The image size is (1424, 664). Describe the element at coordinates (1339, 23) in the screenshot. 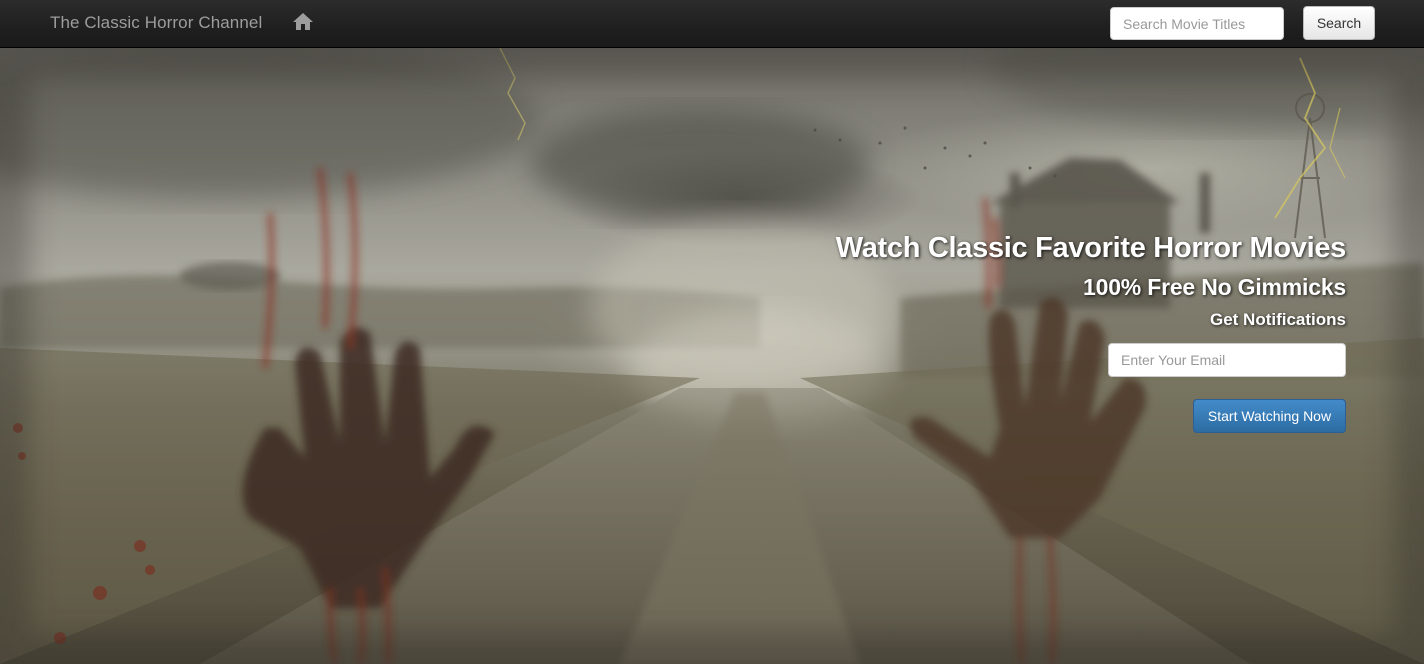

I see `search-button: Search` at that location.